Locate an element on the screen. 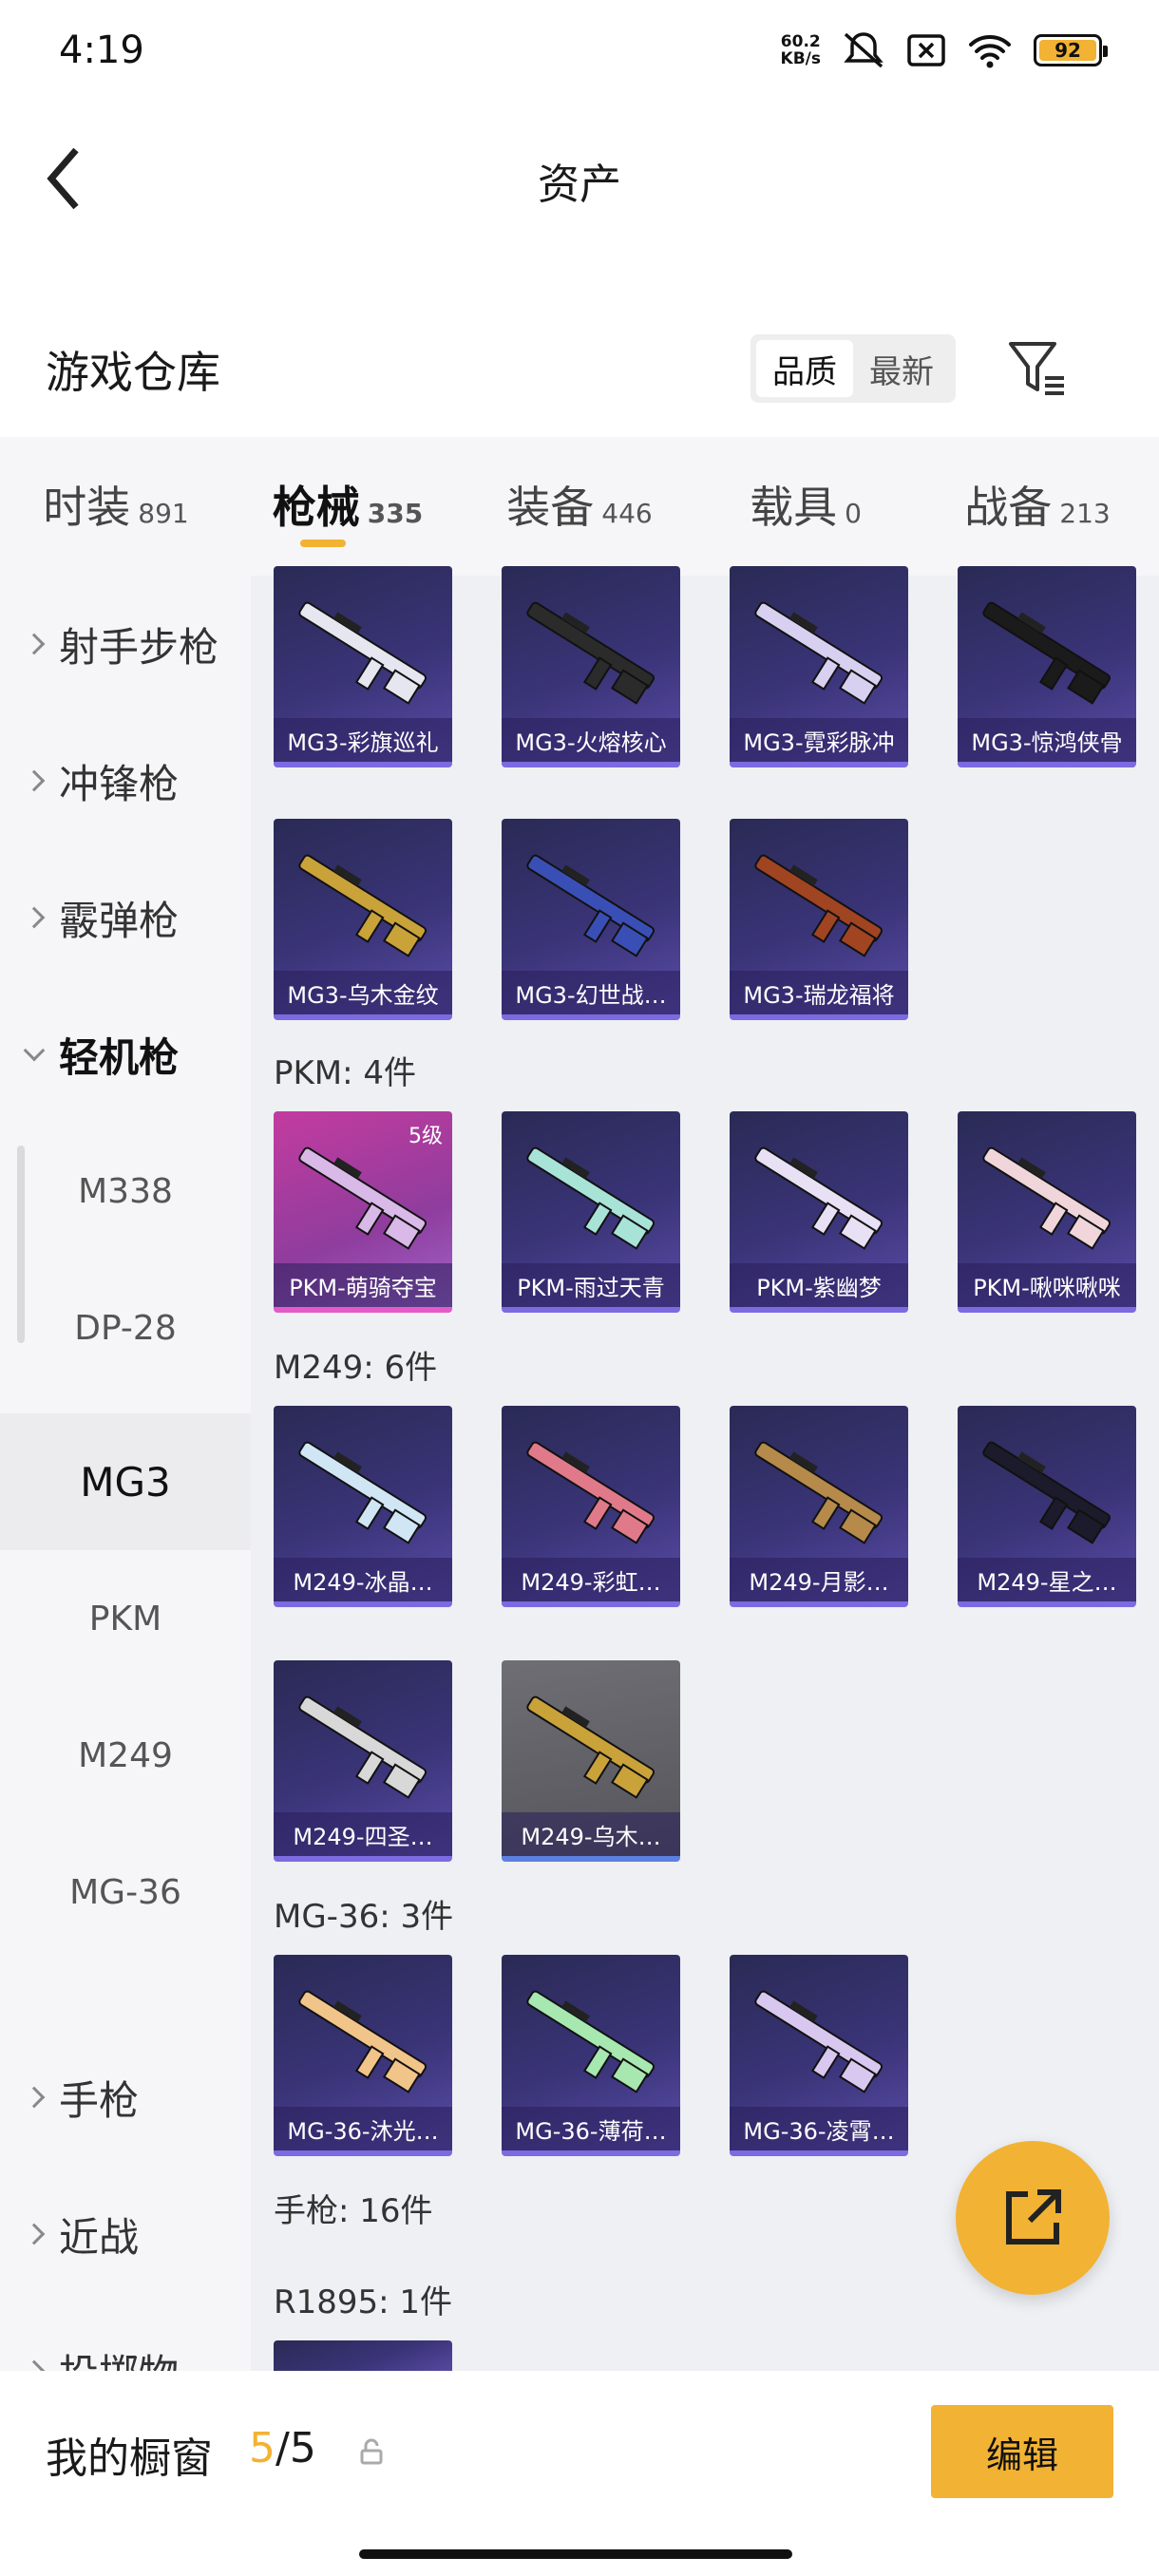 Image resolution: width=1159 pixels, height=2576 pixels. item-label: PKM-啾咪啾咪 is located at coordinates (1047, 1285).